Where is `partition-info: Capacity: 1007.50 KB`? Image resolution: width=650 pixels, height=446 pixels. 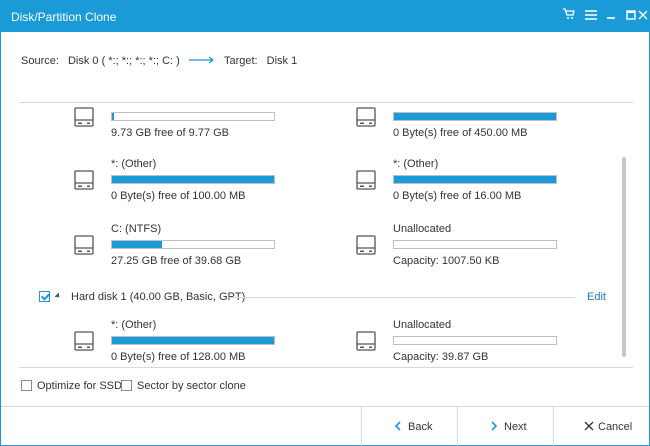
partition-info: Capacity: 1007.50 KB is located at coordinates (446, 261).